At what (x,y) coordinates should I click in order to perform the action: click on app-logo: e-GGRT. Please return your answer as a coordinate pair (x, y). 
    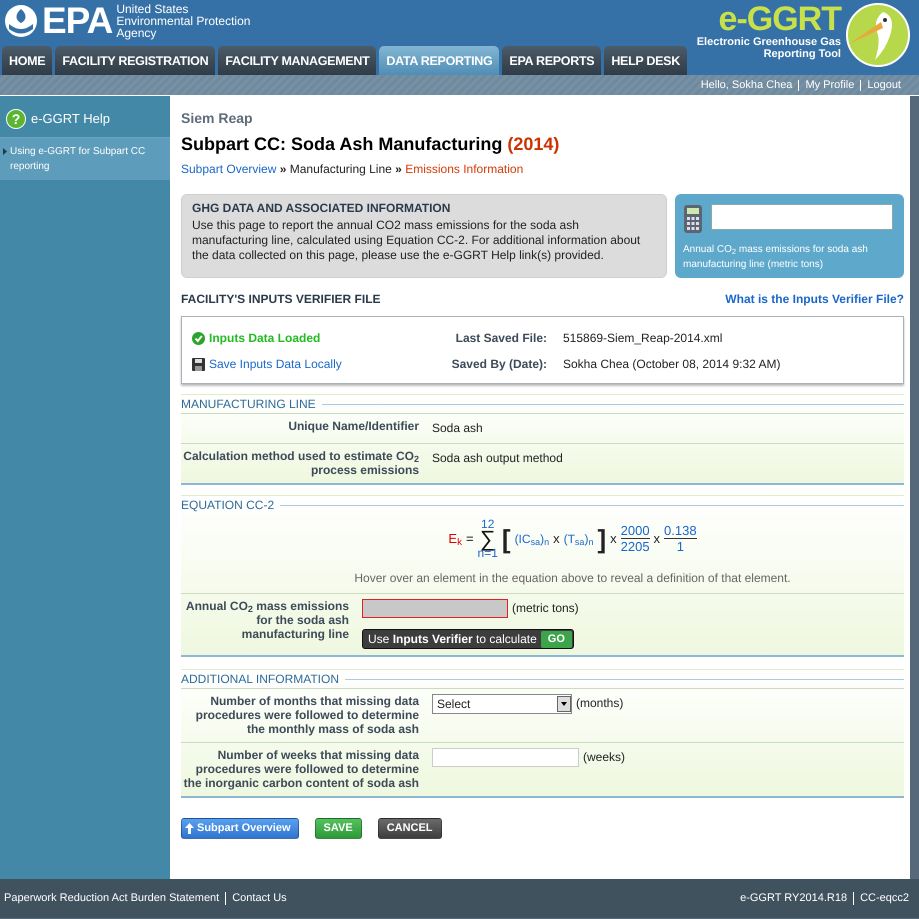
    Looking at the image, I should click on (779, 19).